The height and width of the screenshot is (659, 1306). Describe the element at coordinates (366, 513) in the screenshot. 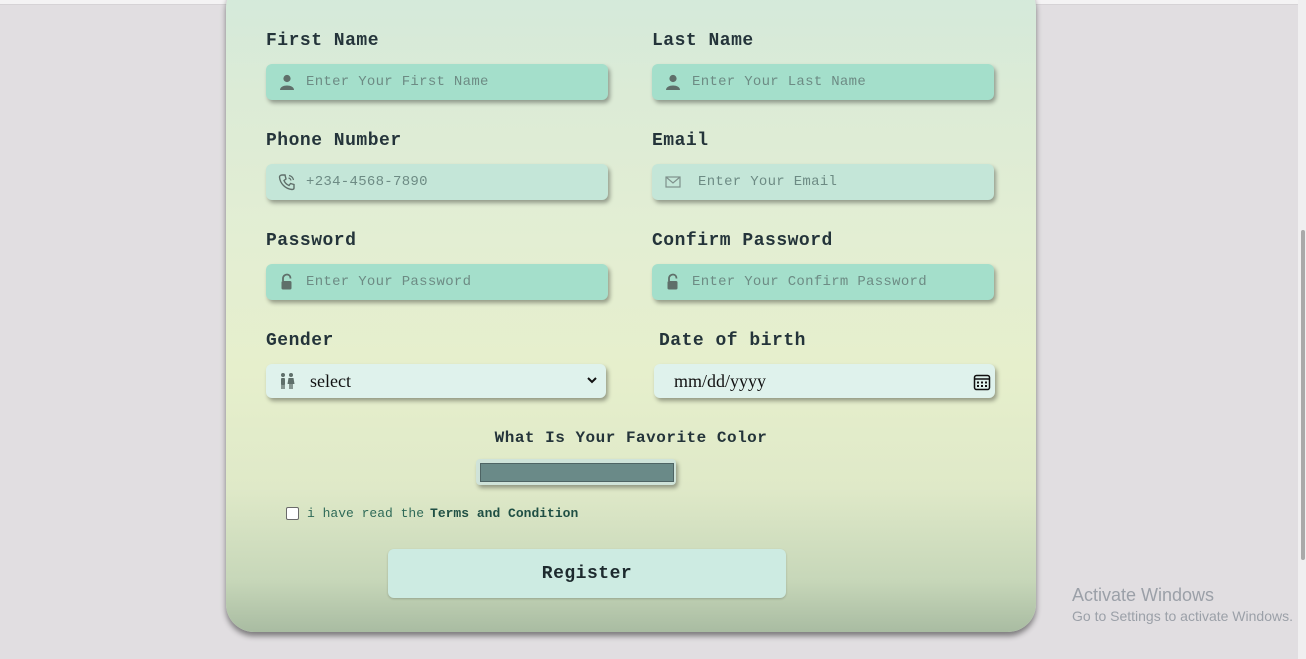

I see `terms-text: i have read the` at that location.